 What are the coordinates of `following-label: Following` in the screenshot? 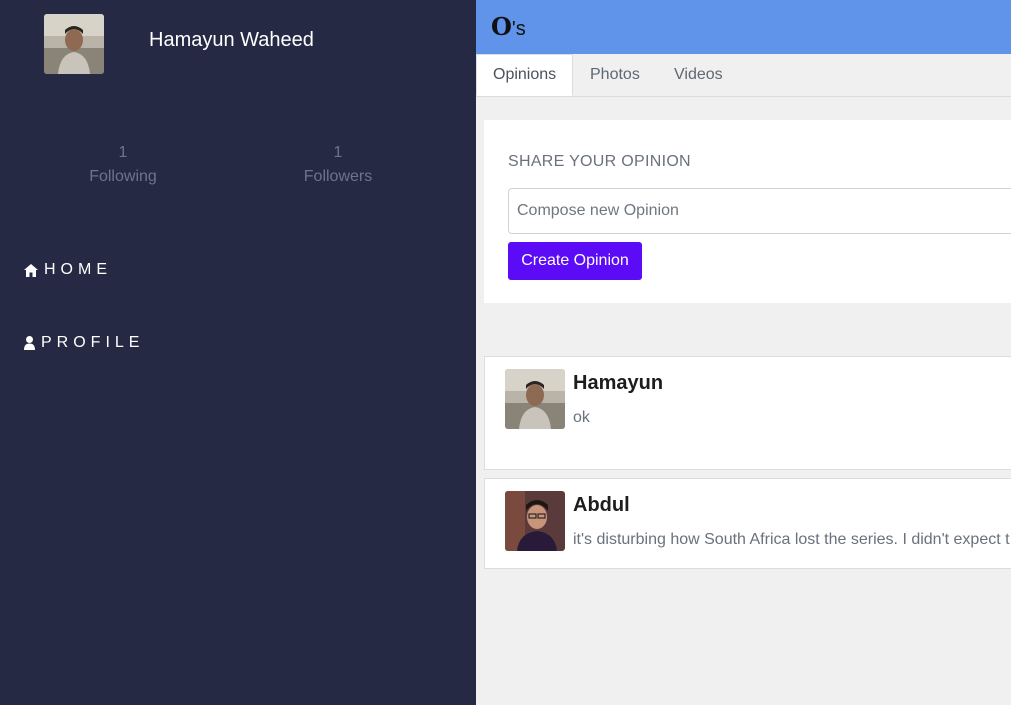 It's located at (123, 176).